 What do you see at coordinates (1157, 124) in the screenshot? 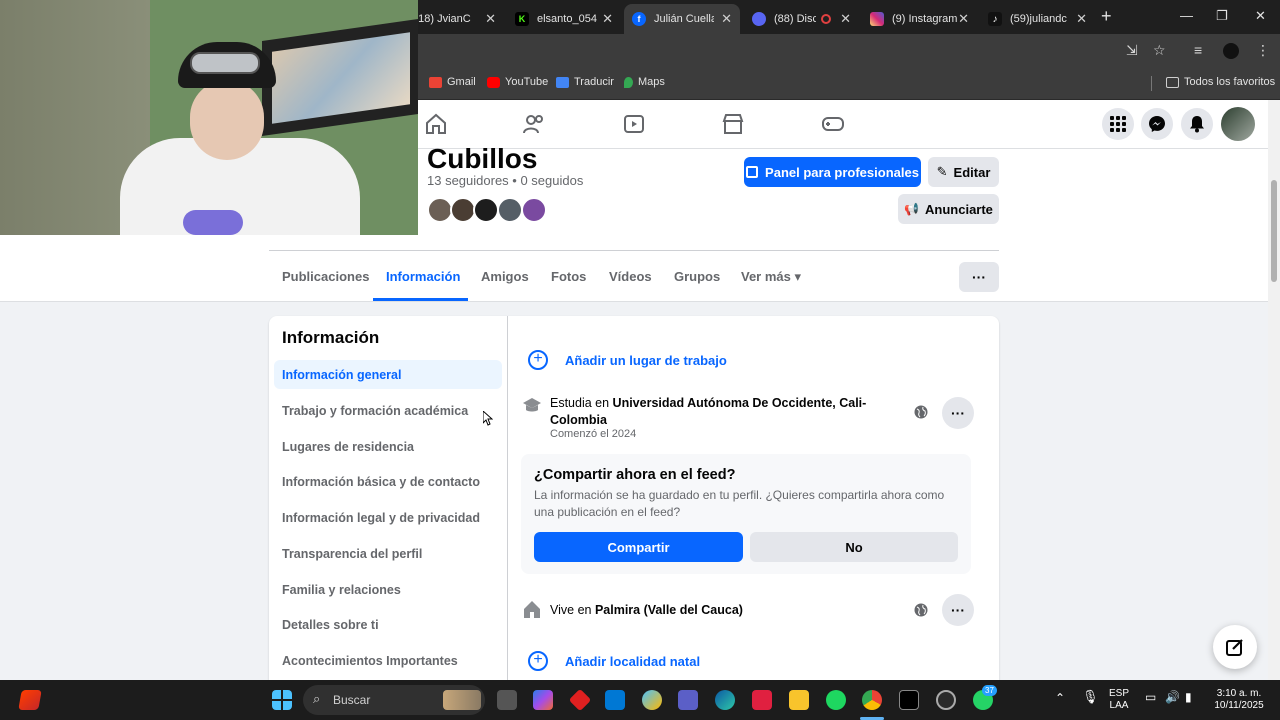
I see `messenger-icon` at bounding box center [1157, 124].